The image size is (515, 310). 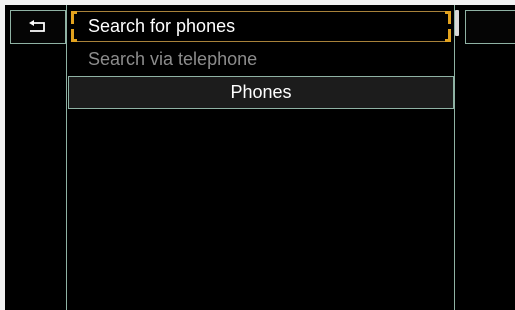 What do you see at coordinates (490, 27) in the screenshot?
I see `right-side-tab` at bounding box center [490, 27].